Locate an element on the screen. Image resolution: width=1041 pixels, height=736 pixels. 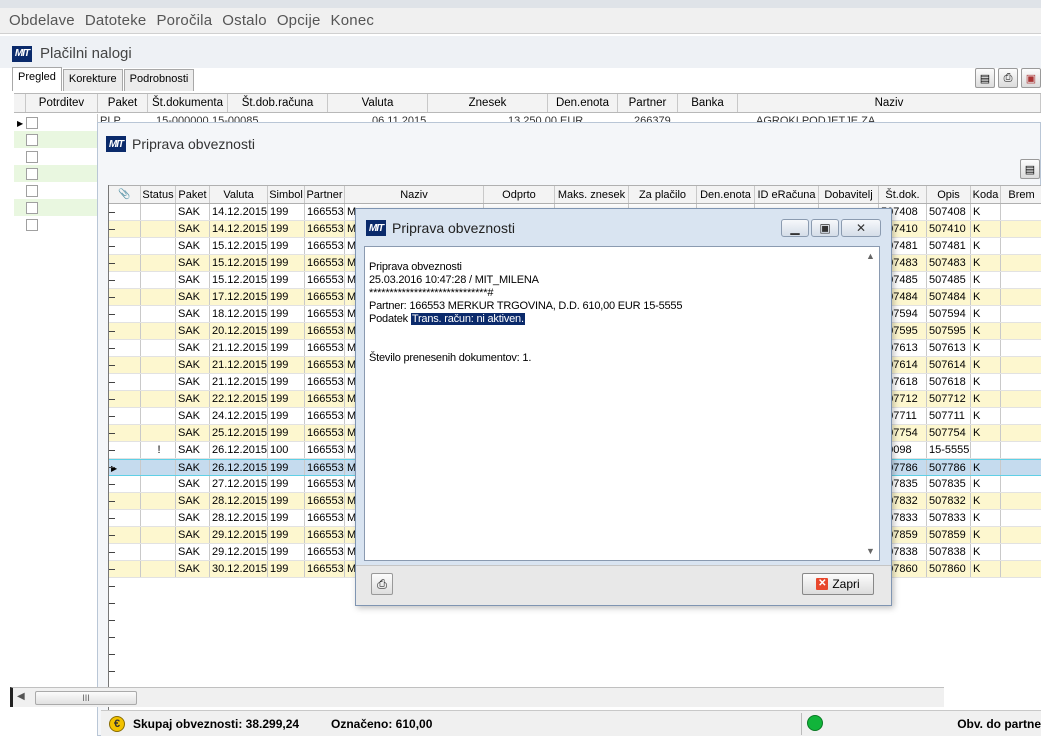
mit-logo: MIT is located at coordinates (22, 53).